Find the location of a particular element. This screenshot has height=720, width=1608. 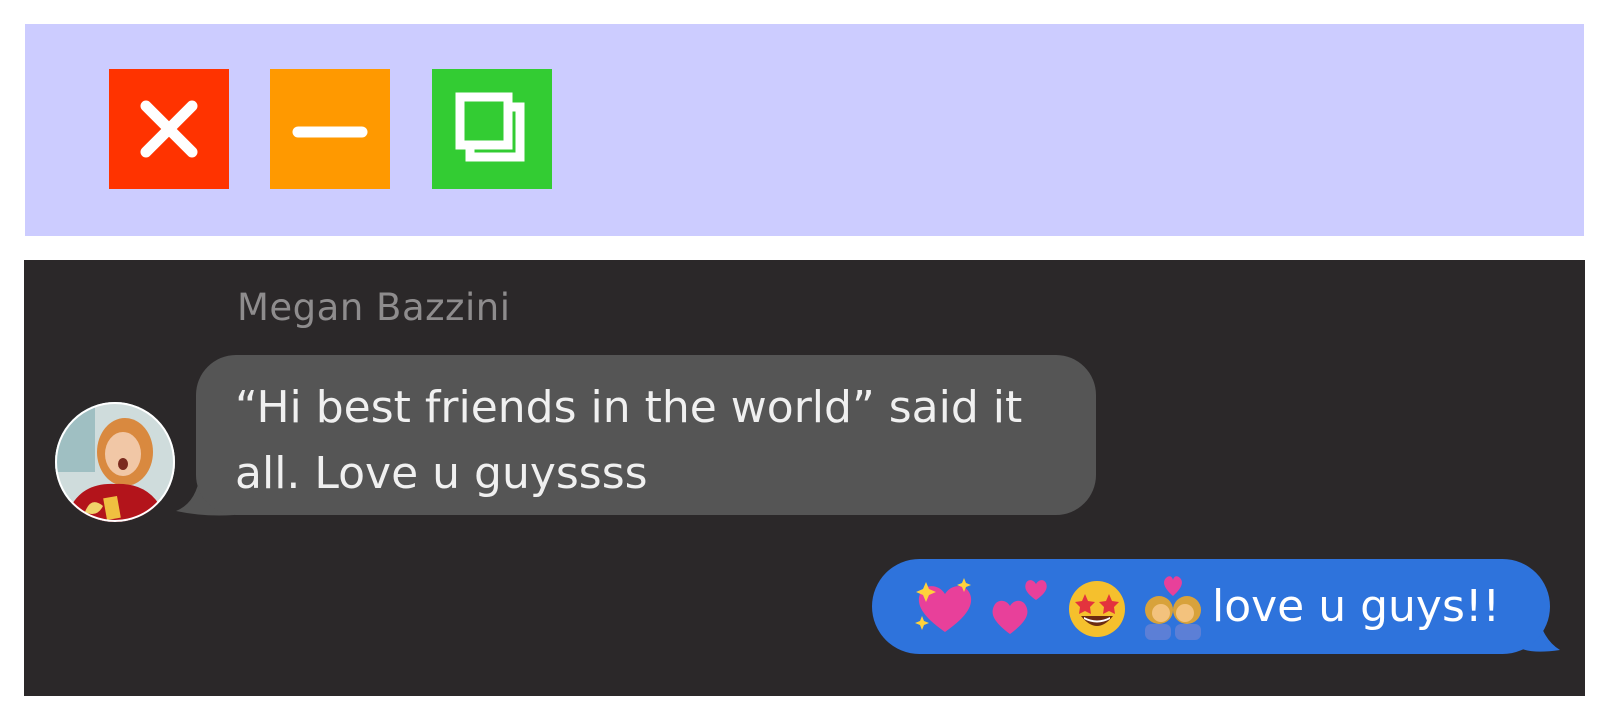

two-hearts-emoji is located at coordinates (1019, 606).